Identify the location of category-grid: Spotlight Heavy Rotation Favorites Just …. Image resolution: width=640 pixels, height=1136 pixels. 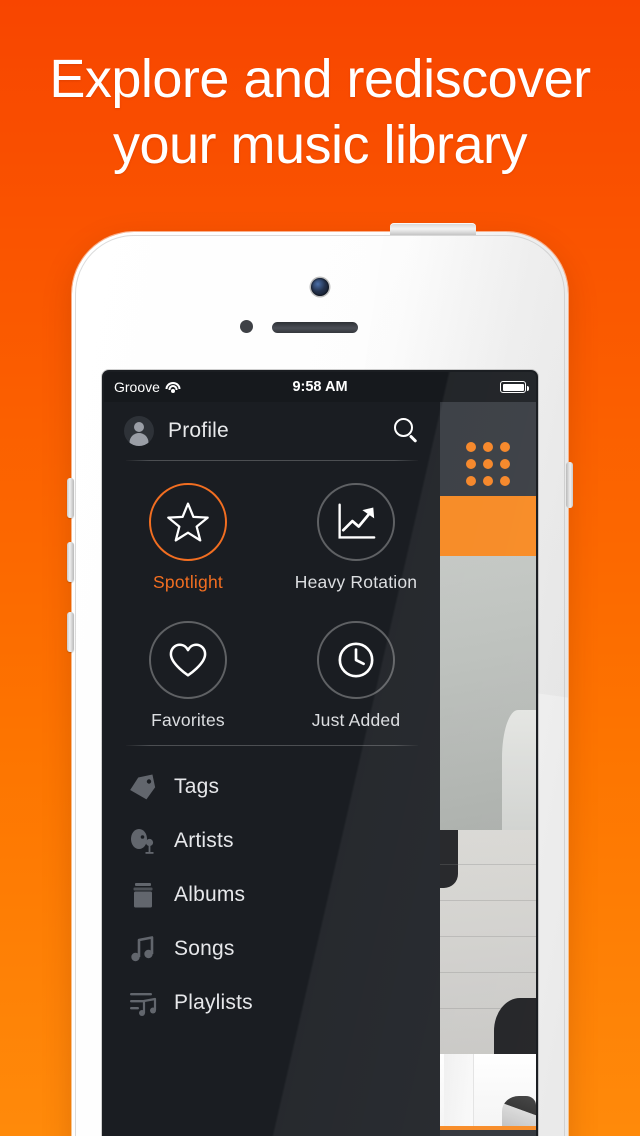
(272, 603).